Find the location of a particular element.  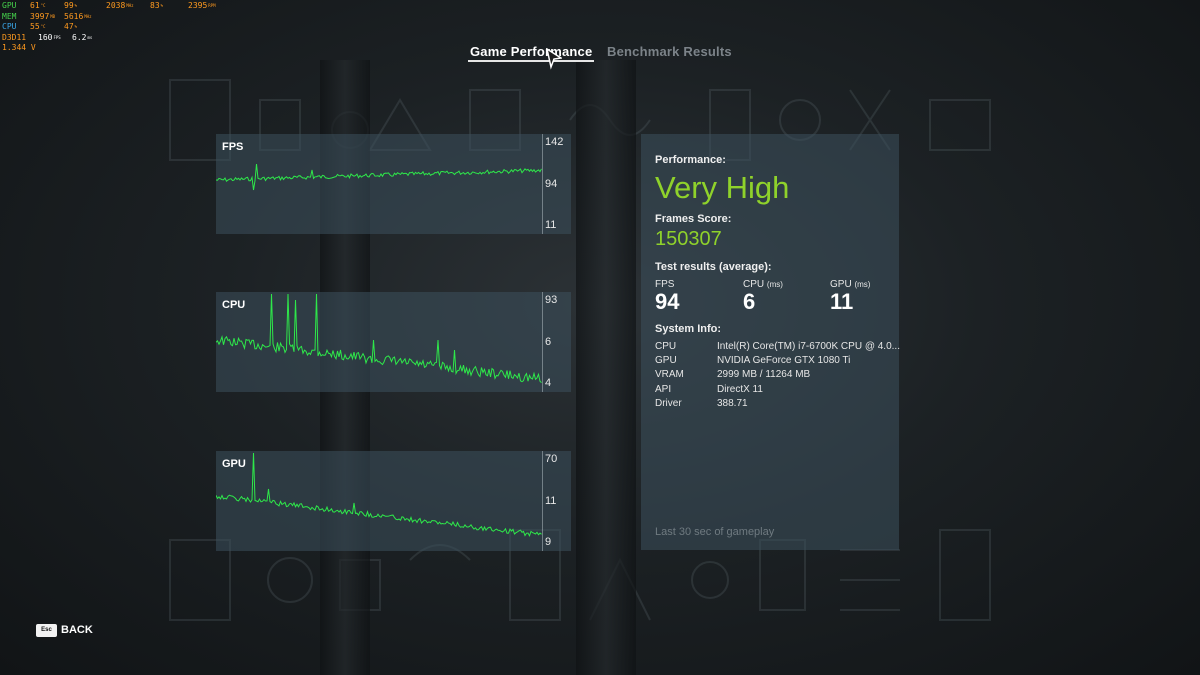

osd-value: 6.2ms is located at coordinates (82, 37).